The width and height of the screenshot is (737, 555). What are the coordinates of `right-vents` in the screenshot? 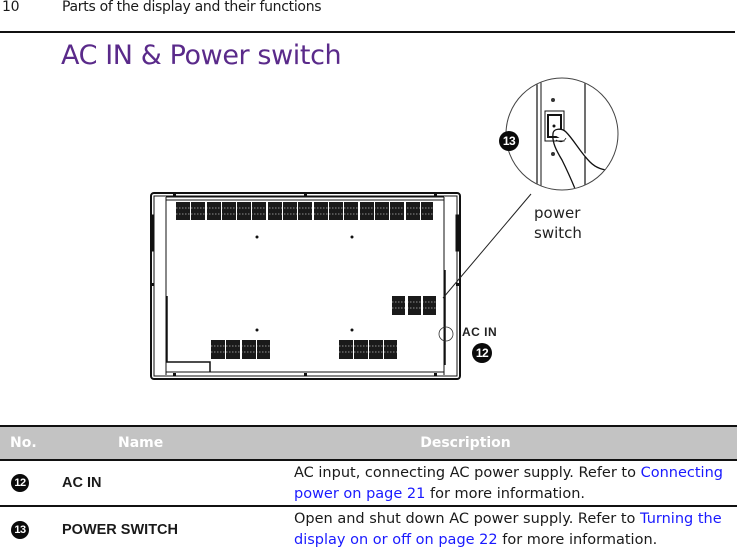 It's located at (414, 305).